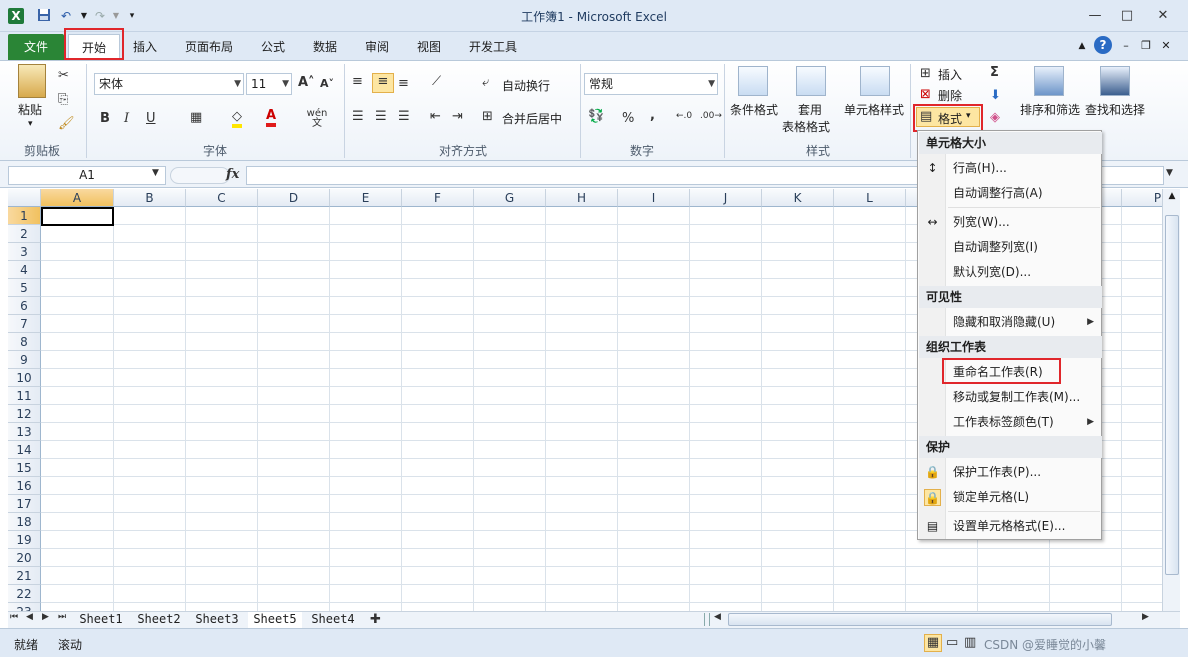 The image size is (1188, 657). I want to click on row-header: 17, so click(24, 504).